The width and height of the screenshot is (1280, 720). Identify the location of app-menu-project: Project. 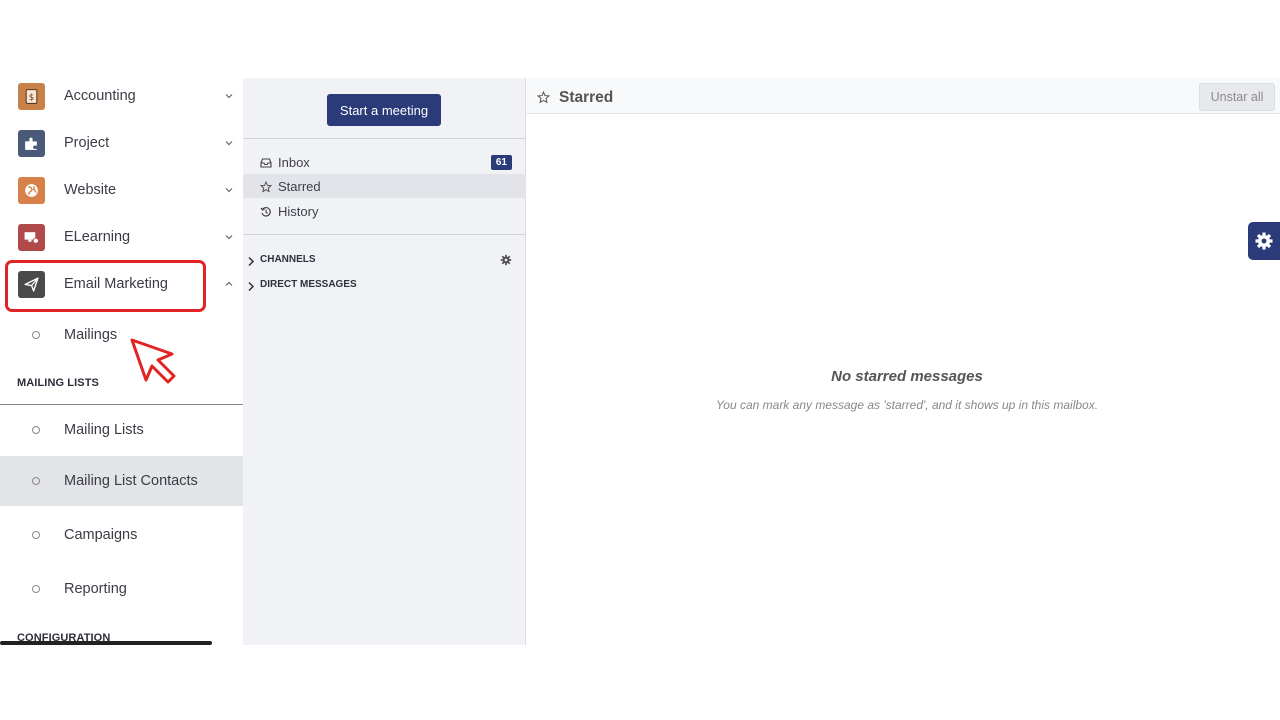
(121, 143).